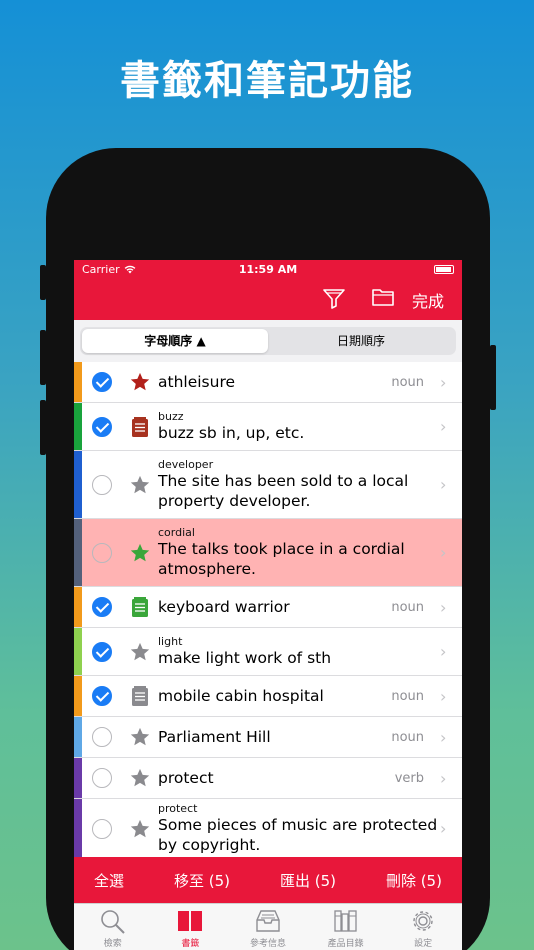 Image resolution: width=534 pixels, height=950 pixels. Describe the element at coordinates (423, 921) in the screenshot. I see `gear-icon` at that location.